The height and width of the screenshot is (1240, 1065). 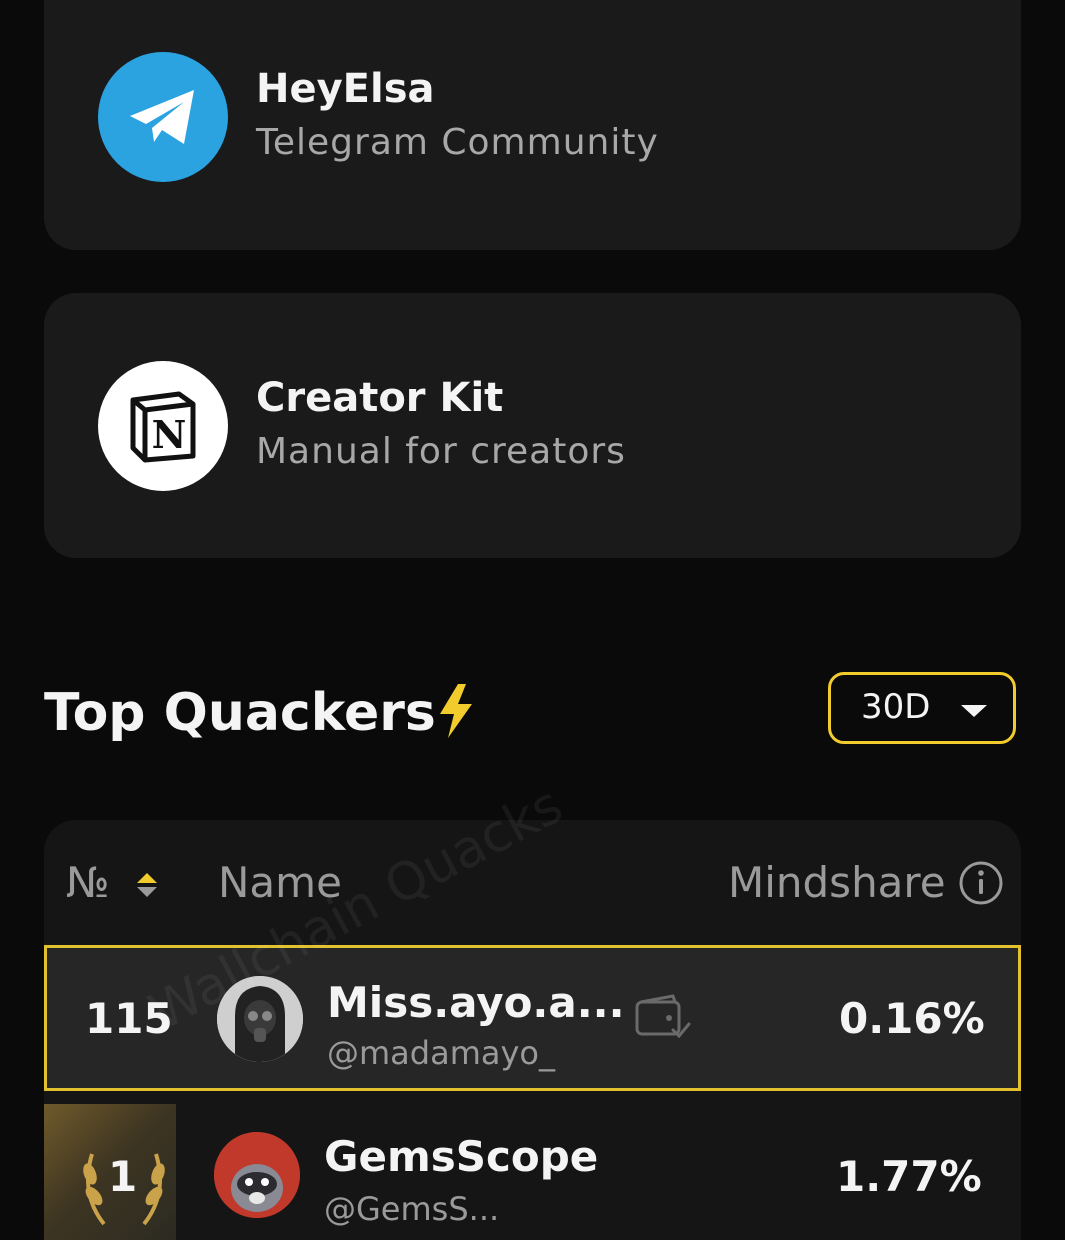 What do you see at coordinates (457, 142) in the screenshot?
I see `link-card-subtitle: Telegram Community` at bounding box center [457, 142].